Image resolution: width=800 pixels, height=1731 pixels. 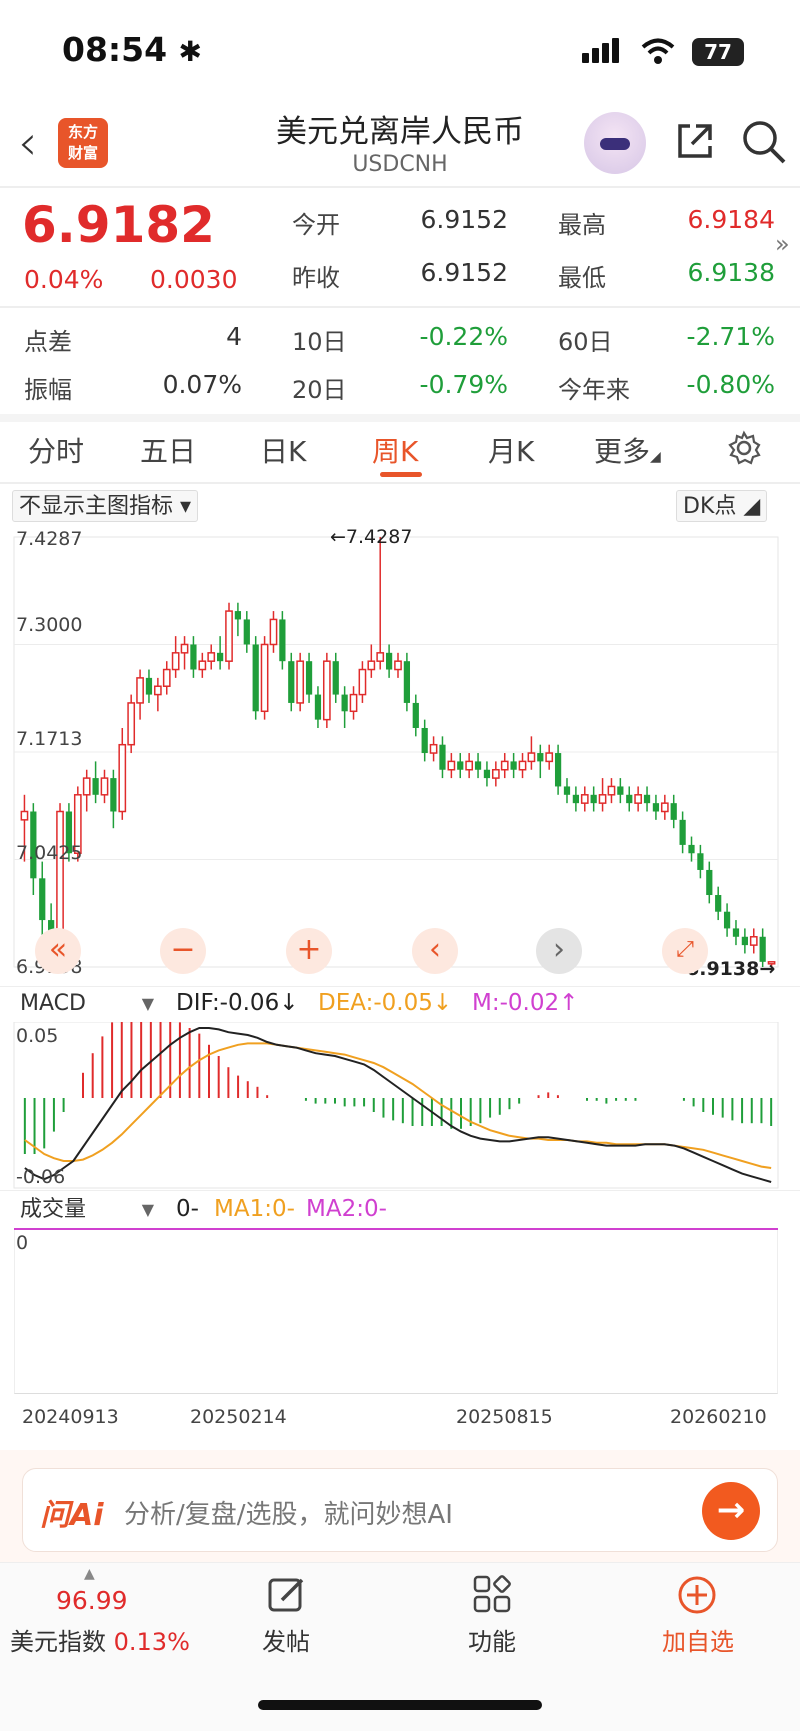 I want to click on tab-five-day: 五日, so click(x=168, y=450).